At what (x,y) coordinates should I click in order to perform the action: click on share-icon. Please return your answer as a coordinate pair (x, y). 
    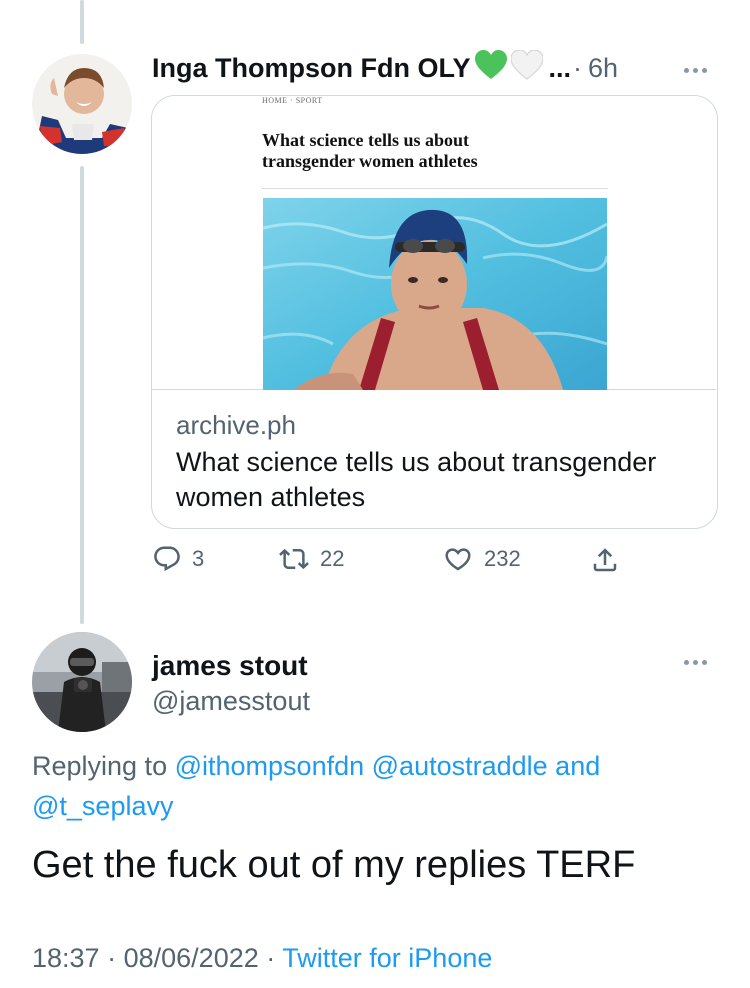
    Looking at the image, I should click on (605, 560).